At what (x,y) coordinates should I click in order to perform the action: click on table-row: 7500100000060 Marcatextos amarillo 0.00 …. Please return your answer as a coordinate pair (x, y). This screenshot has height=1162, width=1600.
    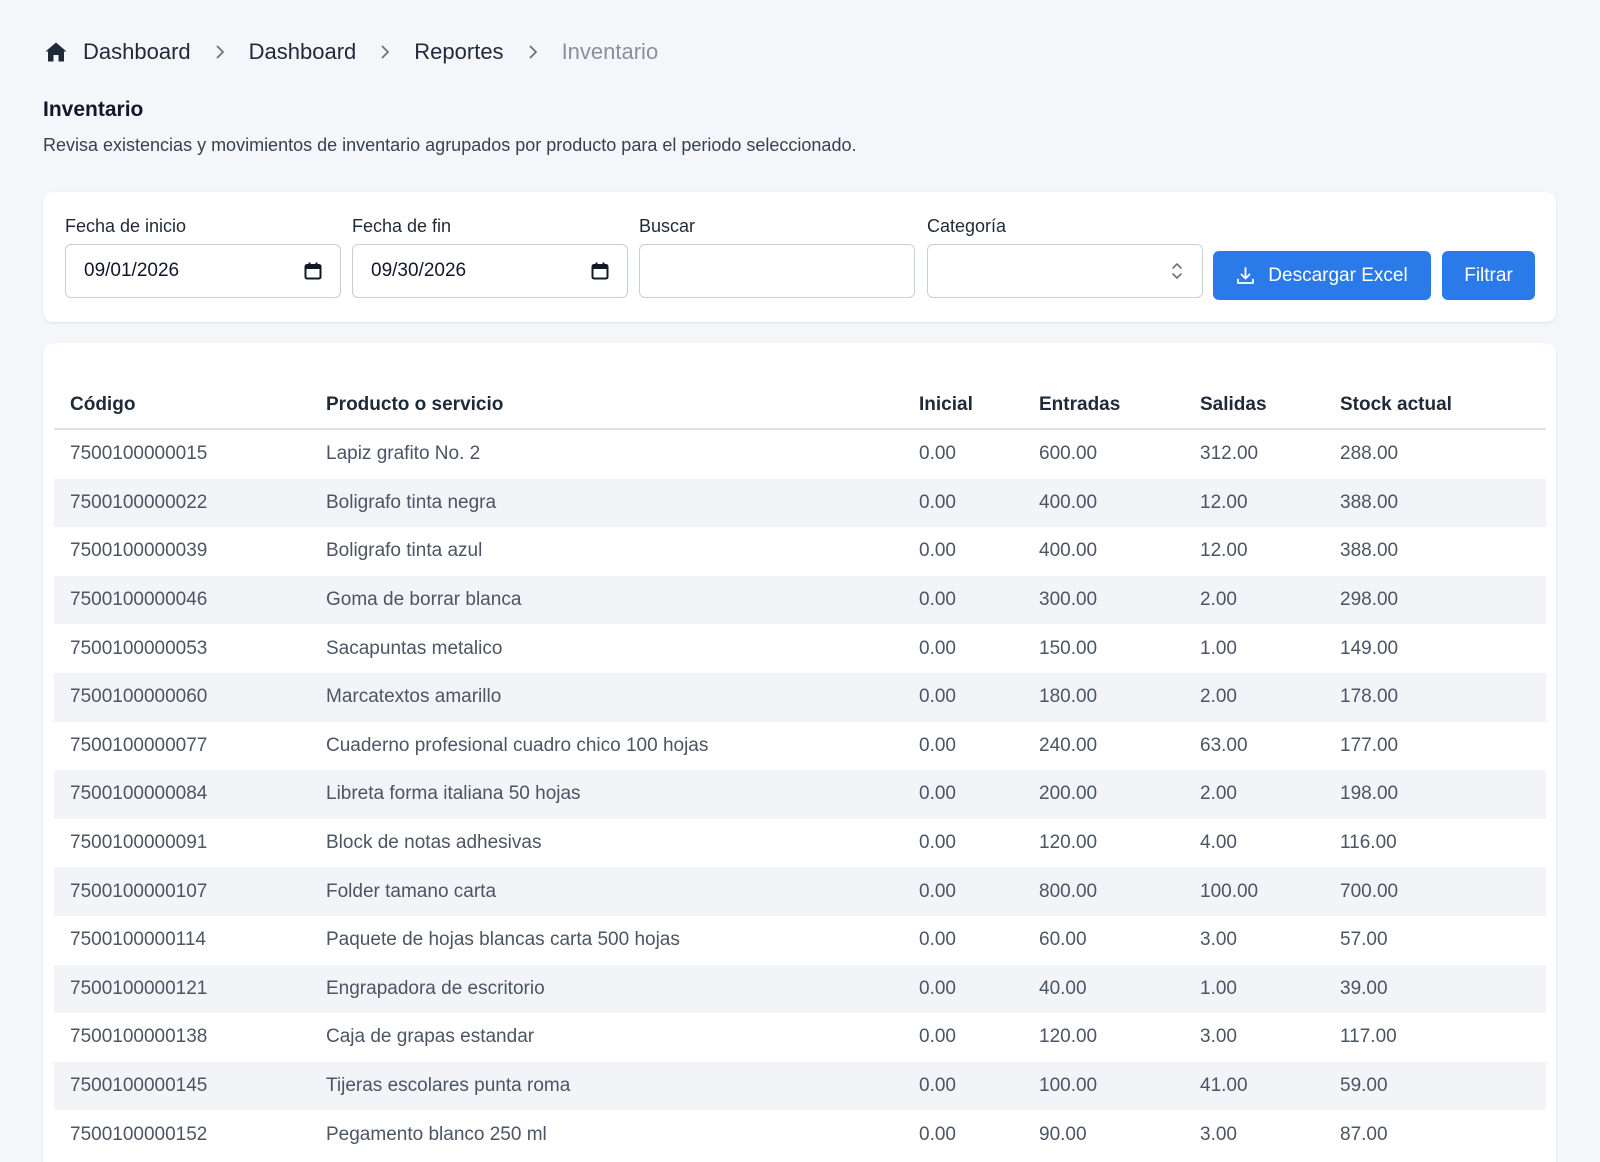
    Looking at the image, I should click on (800, 697).